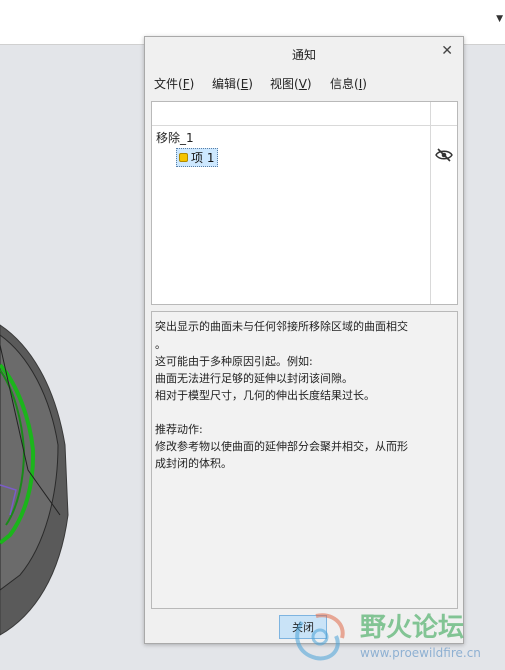  What do you see at coordinates (193, 463) in the screenshot?
I see `message-line: 成封闭的体积。` at bounding box center [193, 463].